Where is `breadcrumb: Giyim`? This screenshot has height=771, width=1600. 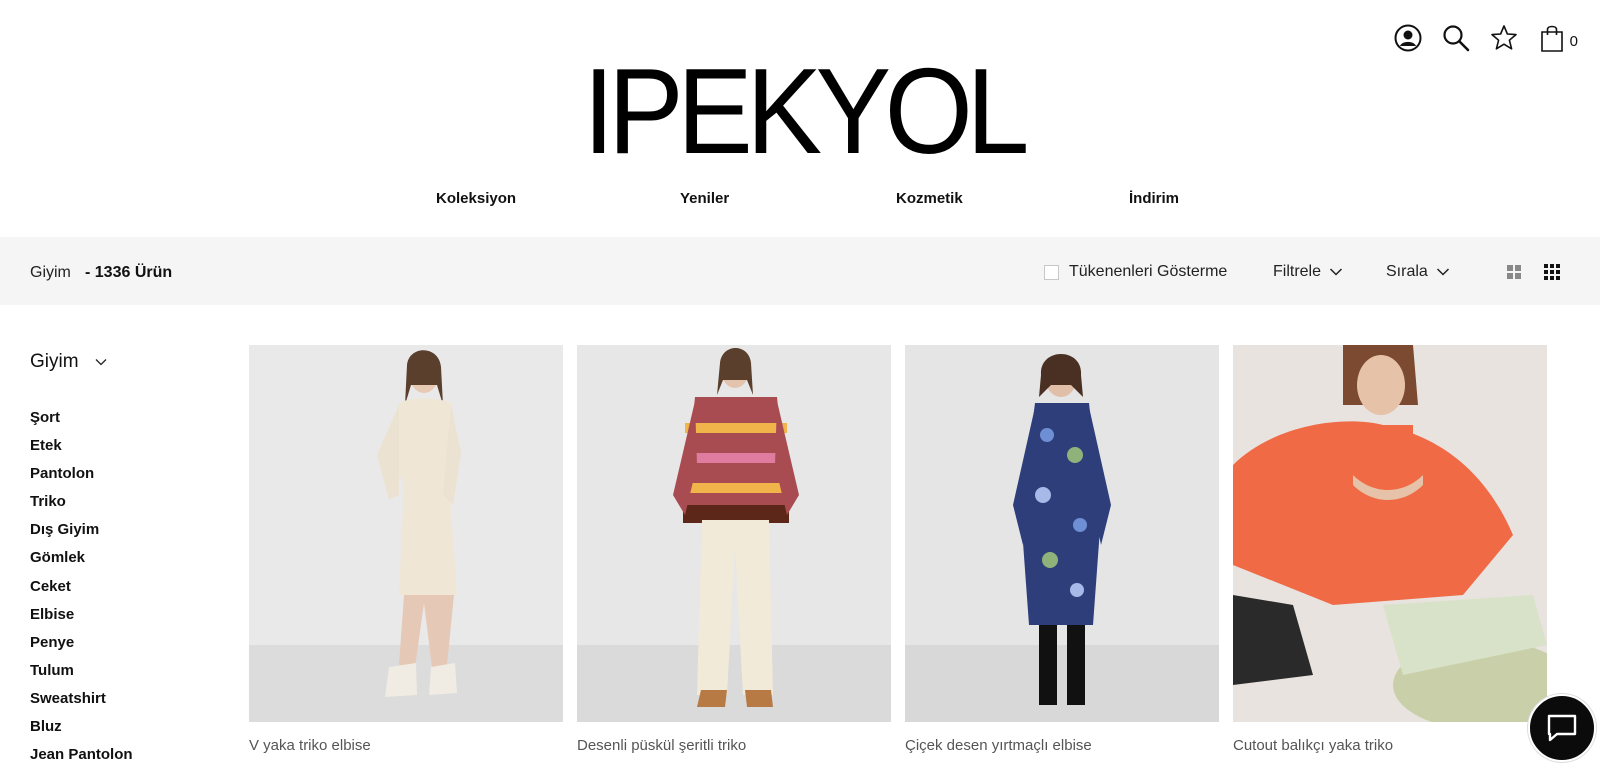
breadcrumb: Giyim is located at coordinates (50, 273).